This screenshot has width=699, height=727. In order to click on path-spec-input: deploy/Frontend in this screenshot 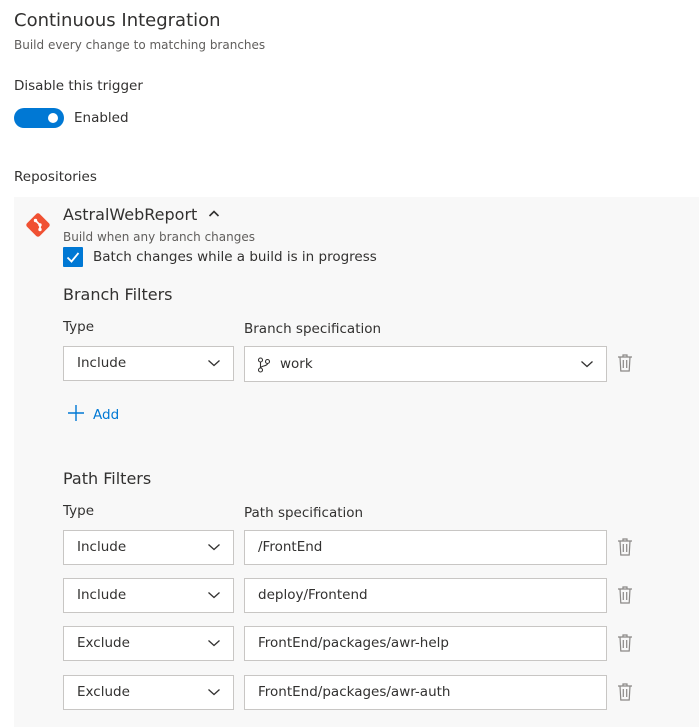, I will do `click(425, 595)`.